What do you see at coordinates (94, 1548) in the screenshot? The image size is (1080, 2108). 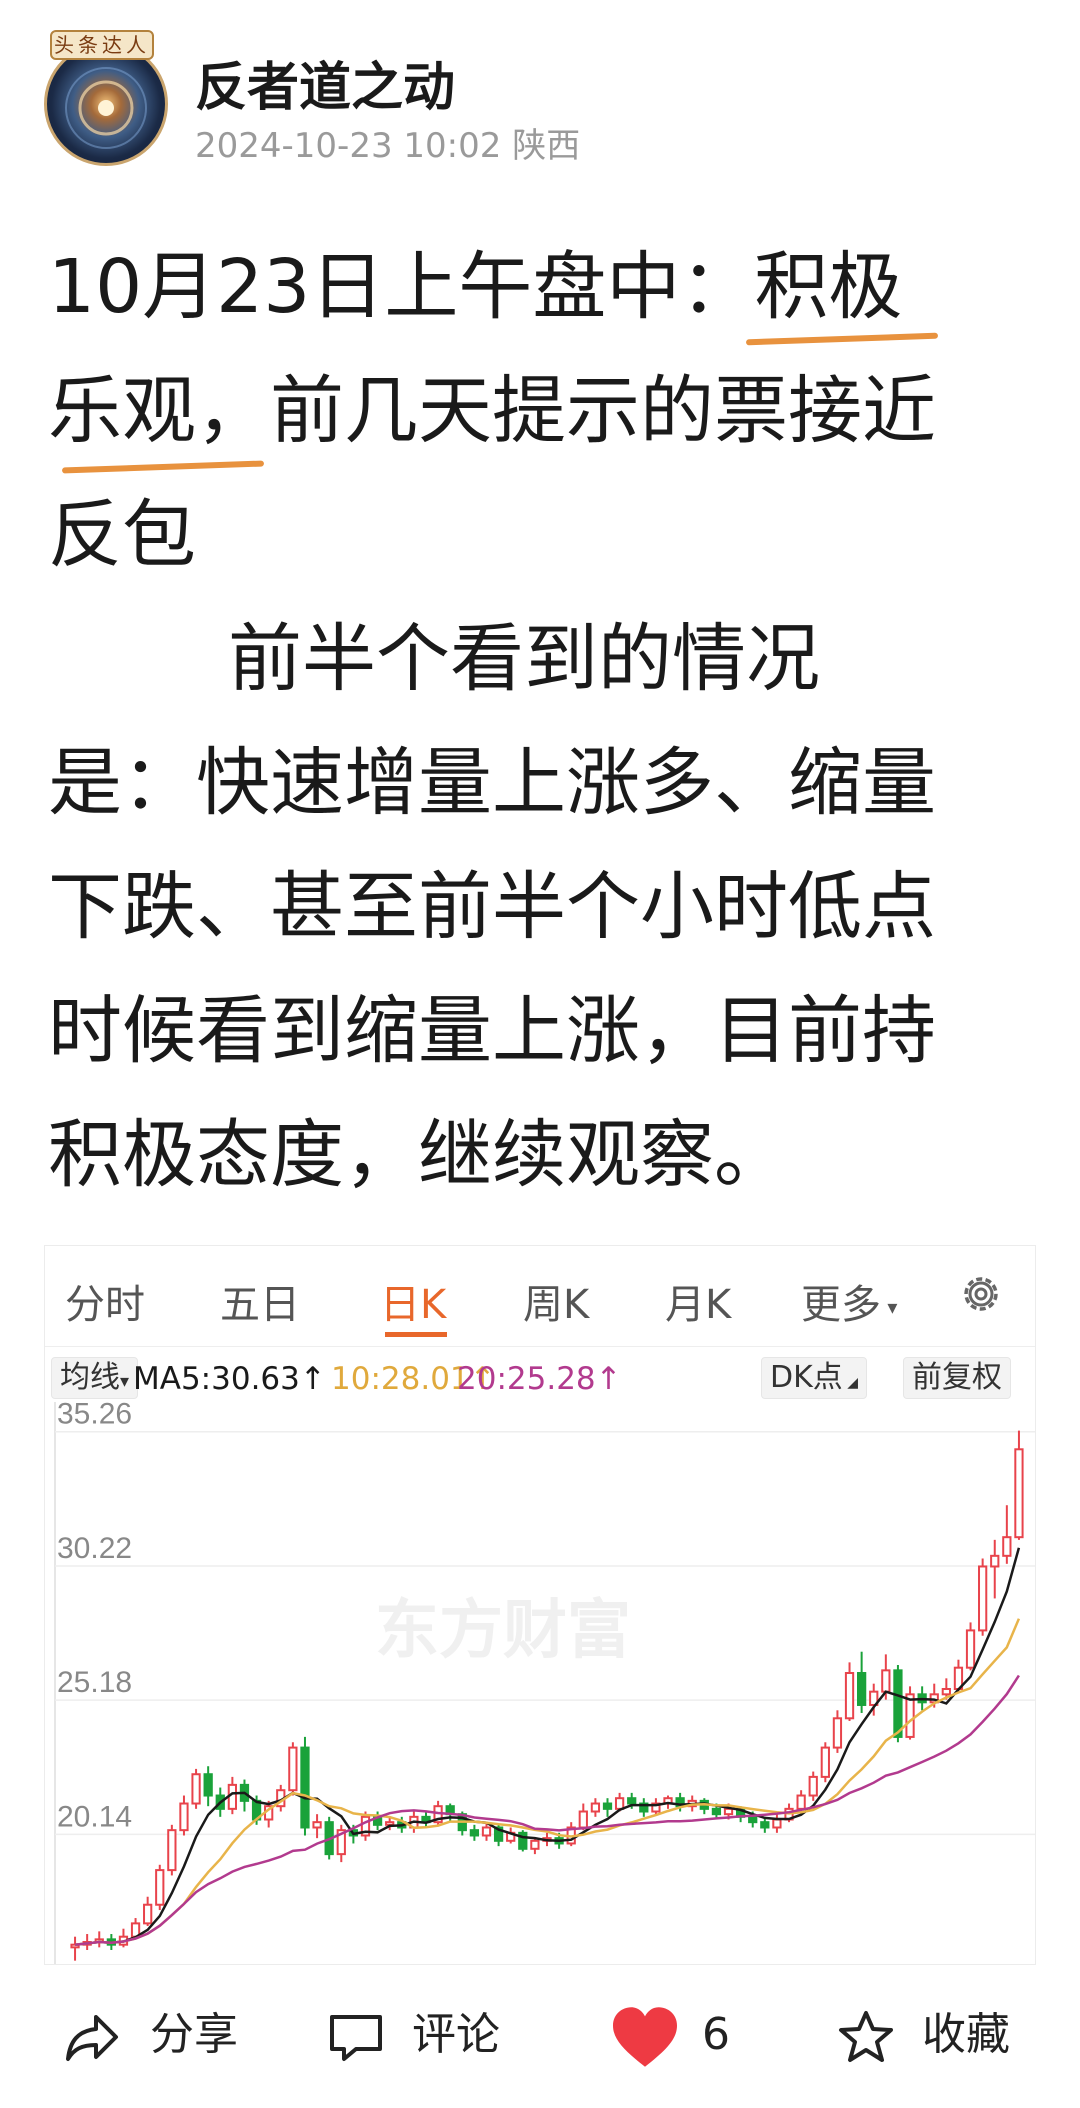 I see `y-tick-label: 30.22` at bounding box center [94, 1548].